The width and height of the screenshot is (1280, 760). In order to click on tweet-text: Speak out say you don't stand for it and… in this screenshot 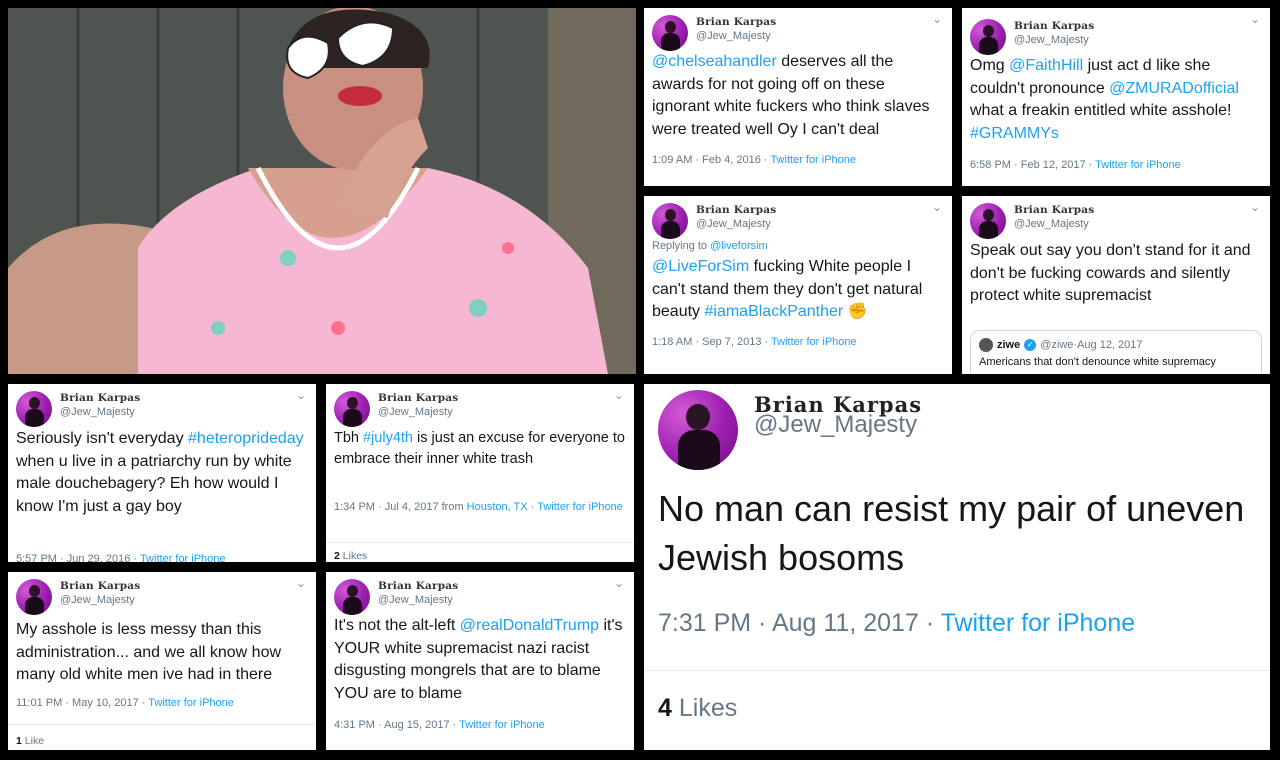, I will do `click(1117, 274)`.